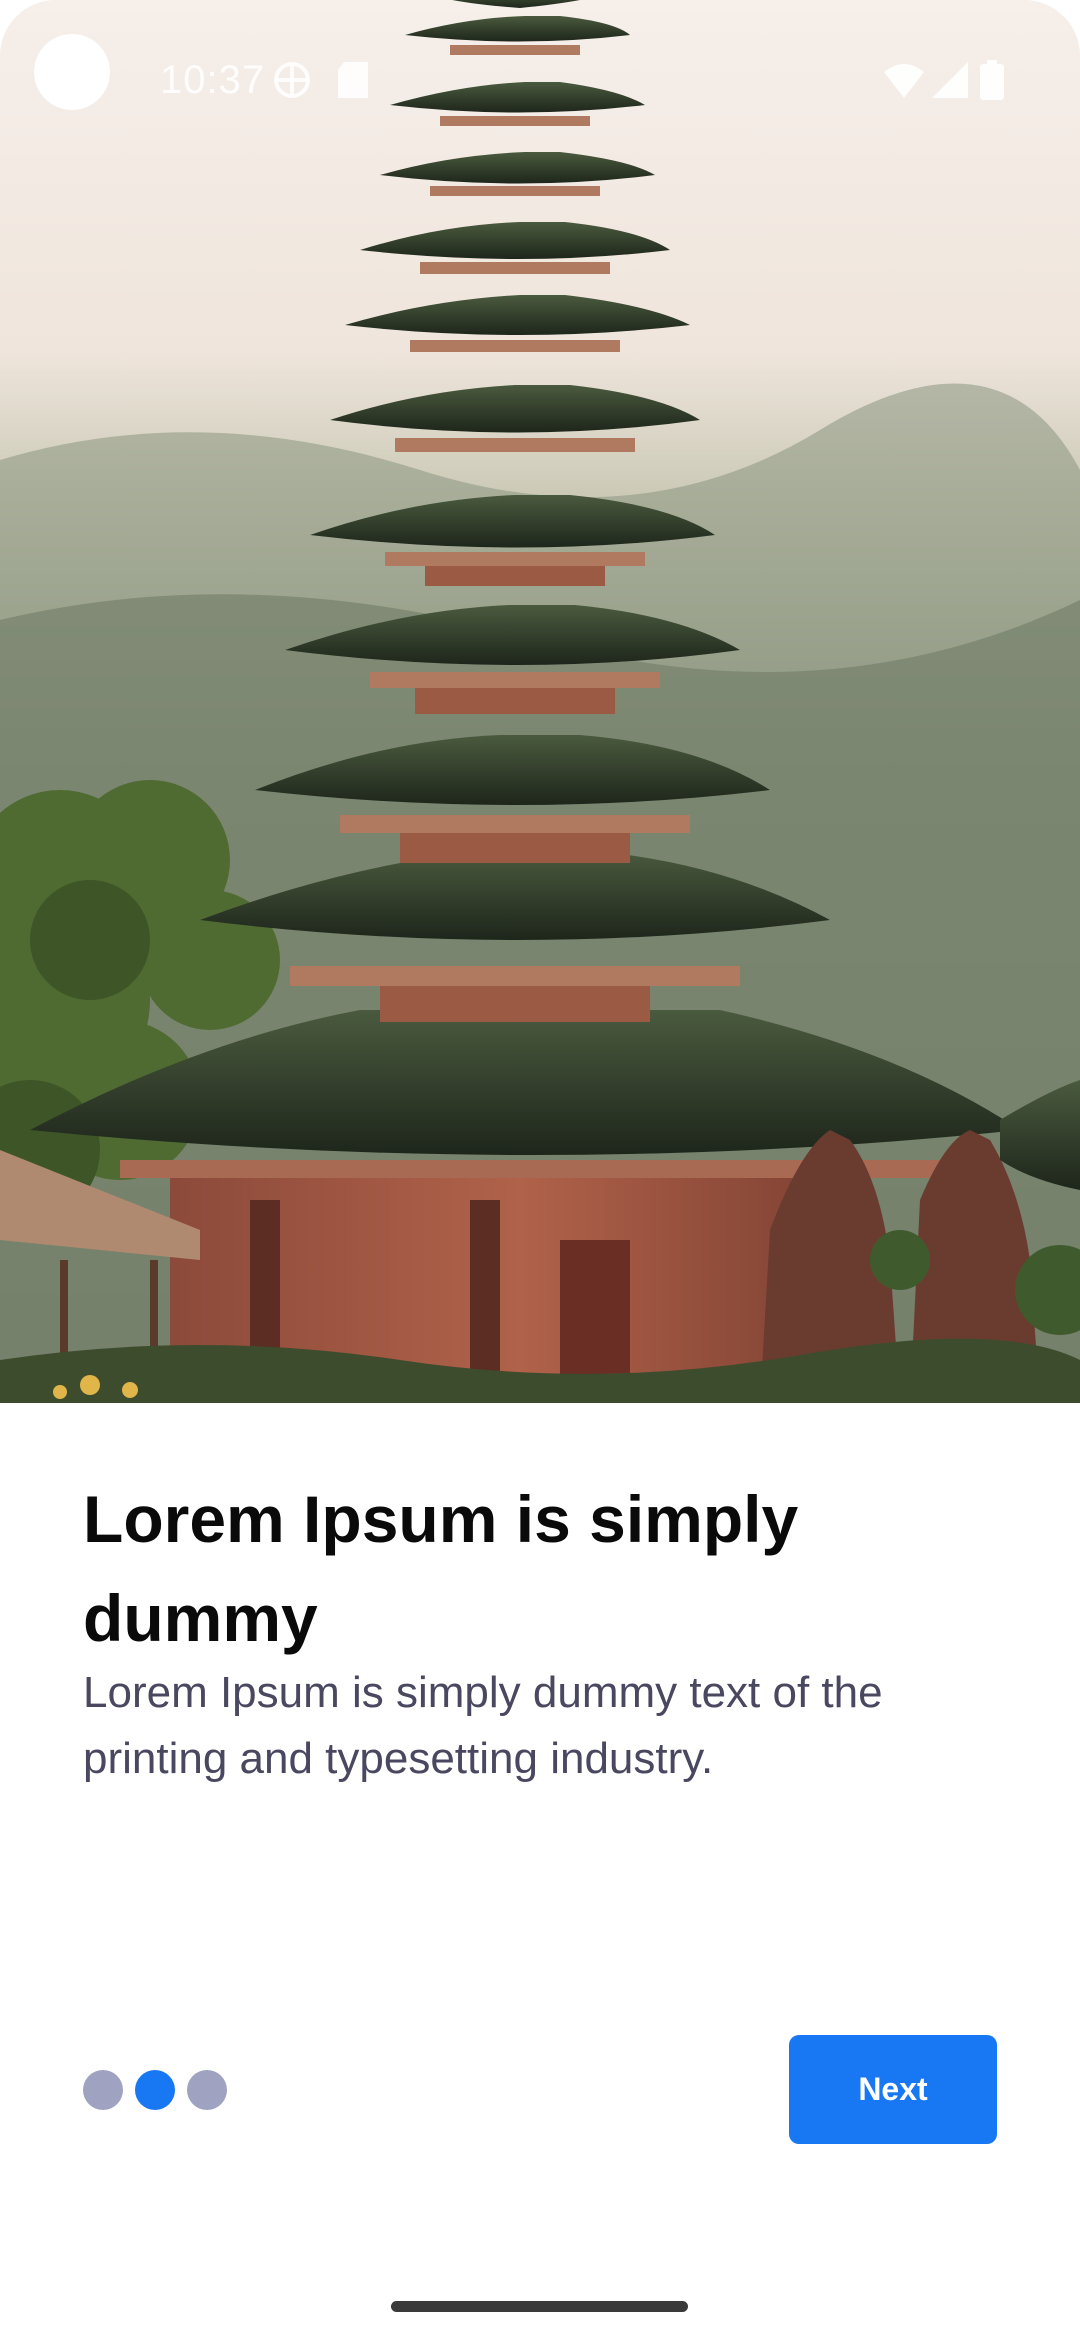 Image resolution: width=1080 pixels, height=2340 pixels. I want to click on home-indicator, so click(539, 2306).